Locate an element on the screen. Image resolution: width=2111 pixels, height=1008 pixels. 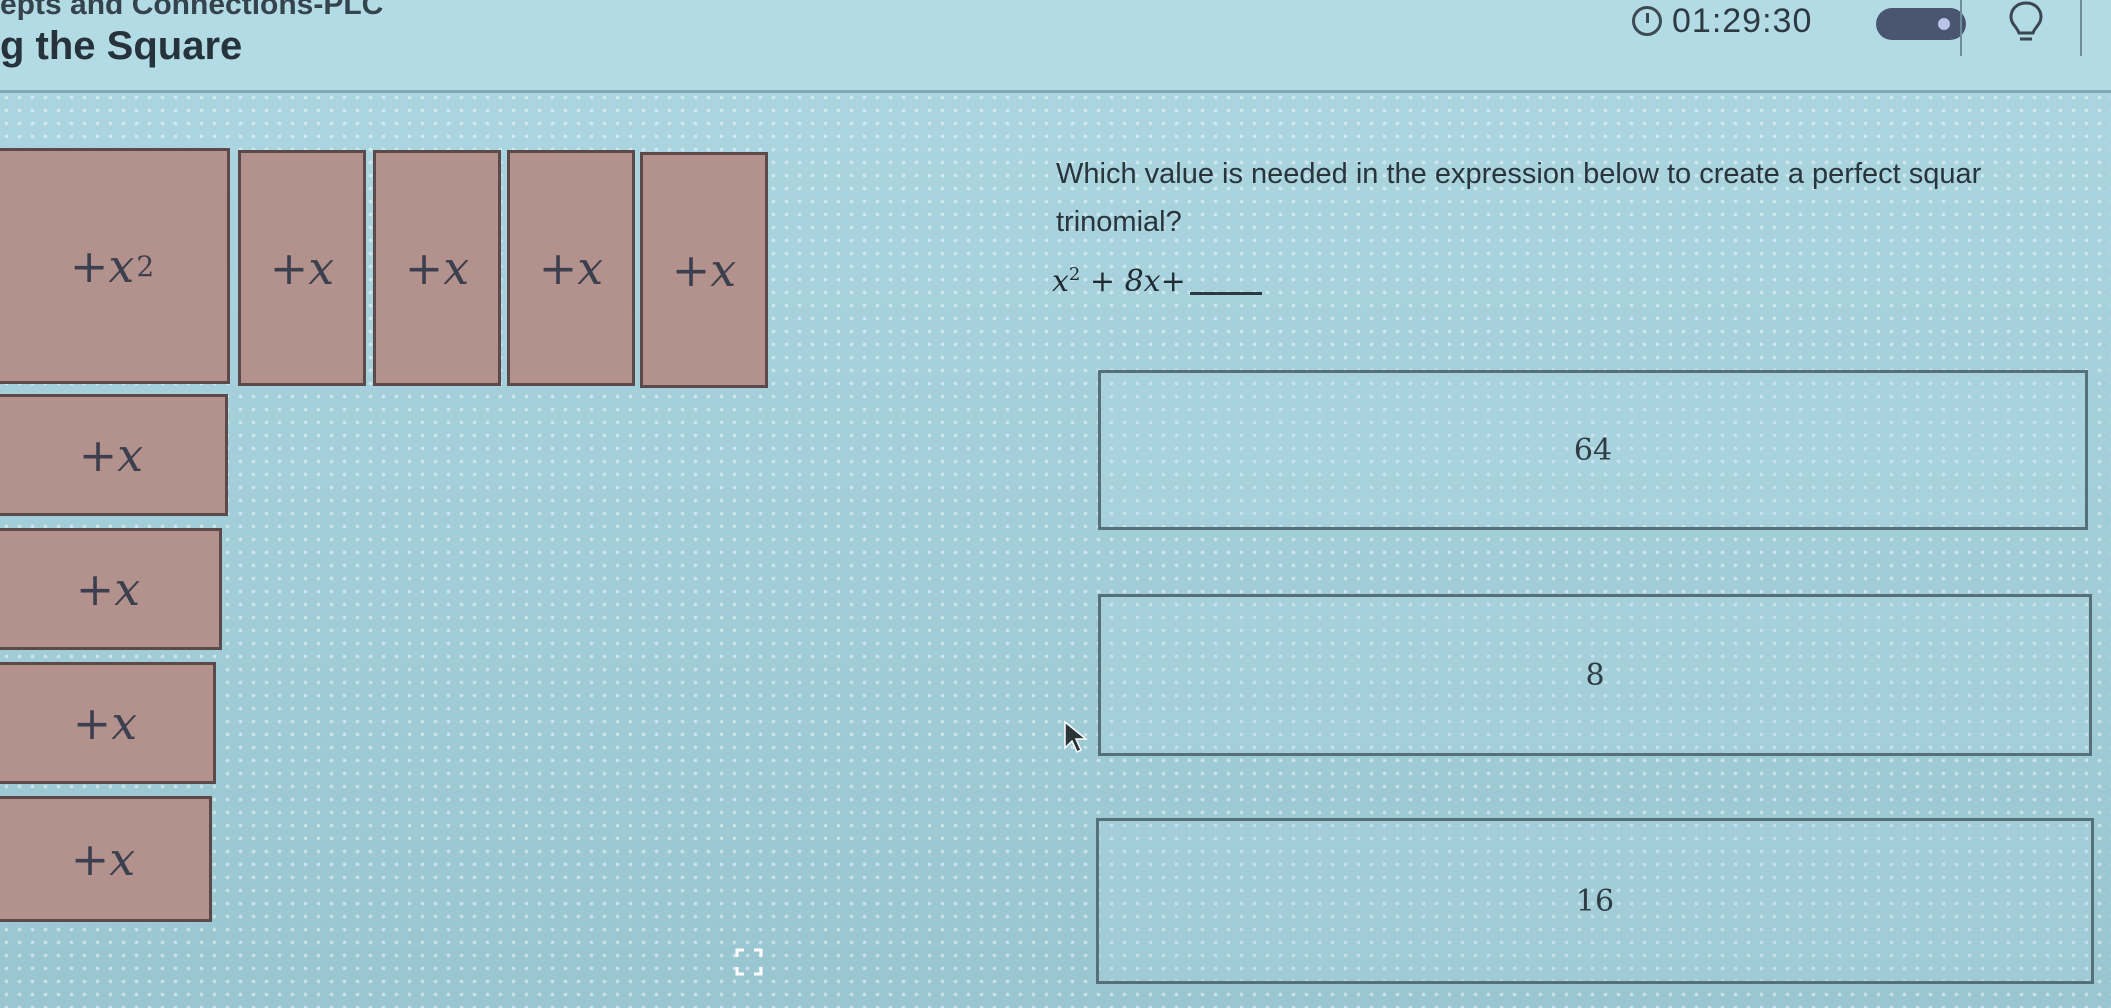
course-title: epts and Connections-PLC is located at coordinates (192, 10).